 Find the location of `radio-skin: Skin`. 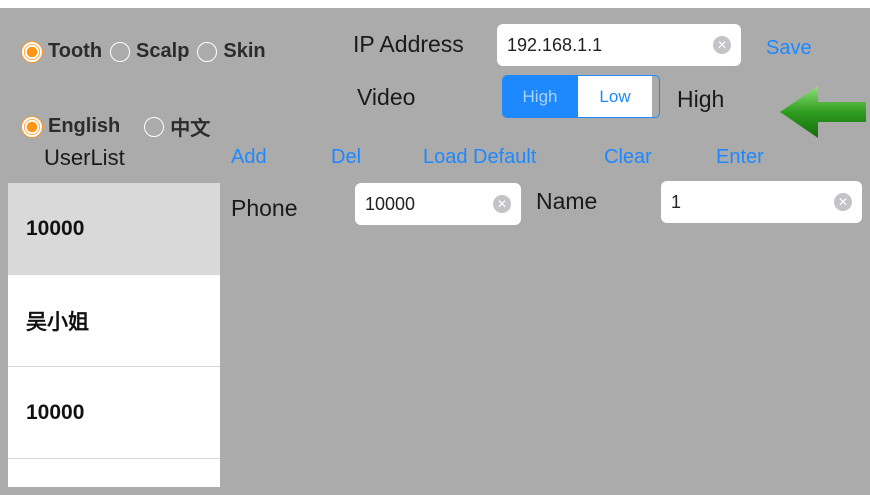

radio-skin: Skin is located at coordinates (231, 51).